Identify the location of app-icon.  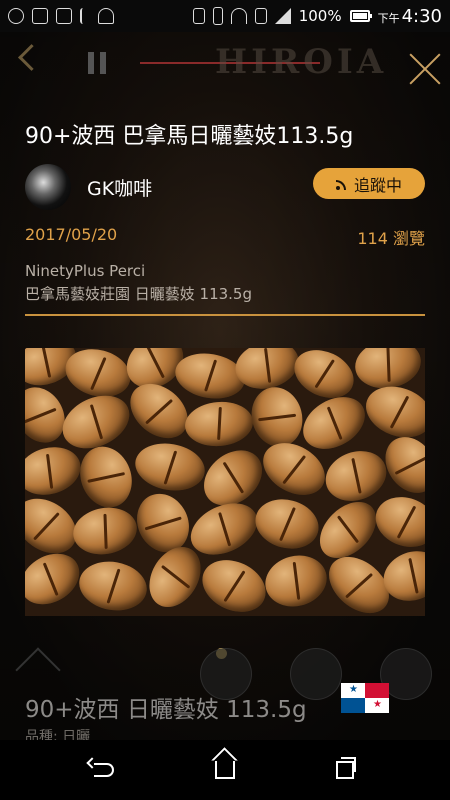
(16, 16).